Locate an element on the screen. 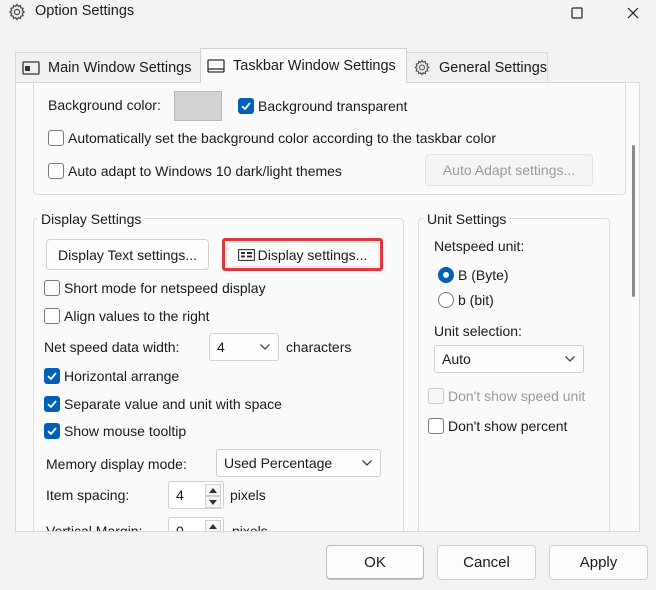 The height and width of the screenshot is (590, 656). separate-value-label: Separate value and unit with space is located at coordinates (173, 404).